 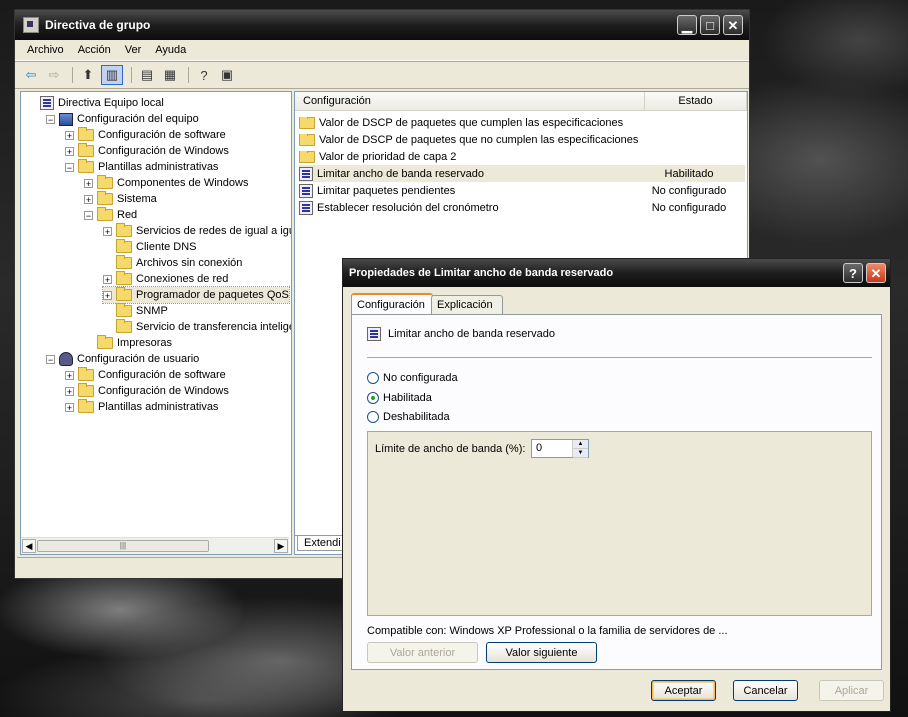 I want to click on tree-node: − Plantillas administrativas, so click(x=141, y=167).